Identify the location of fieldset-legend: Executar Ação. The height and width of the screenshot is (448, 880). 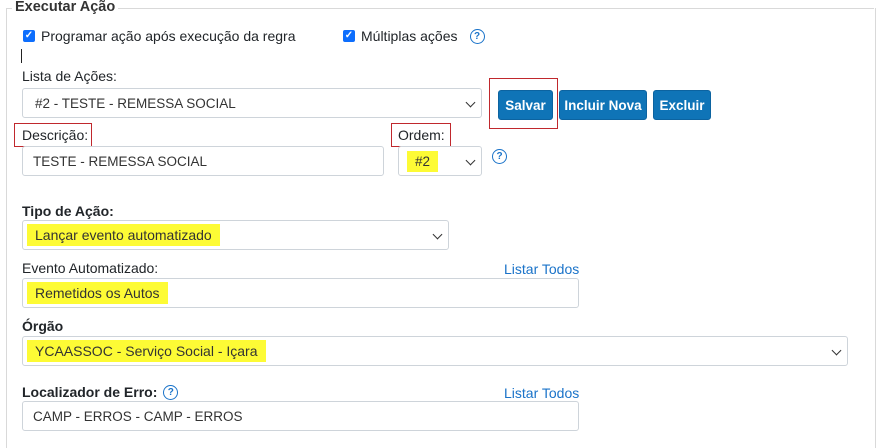
(65, 7).